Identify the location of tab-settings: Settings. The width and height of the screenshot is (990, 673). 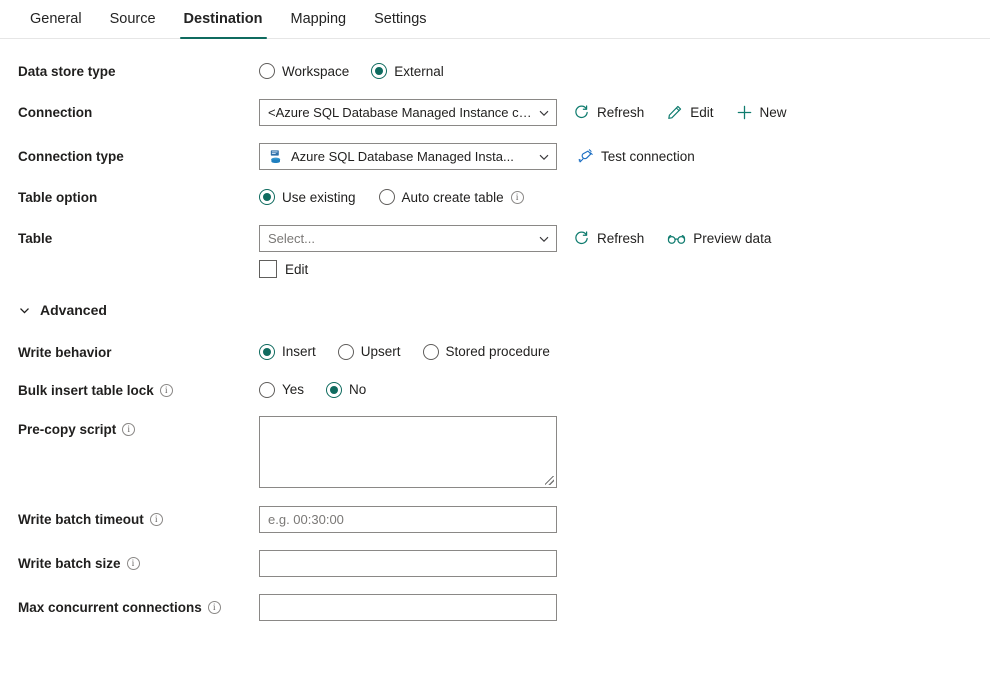
(400, 19).